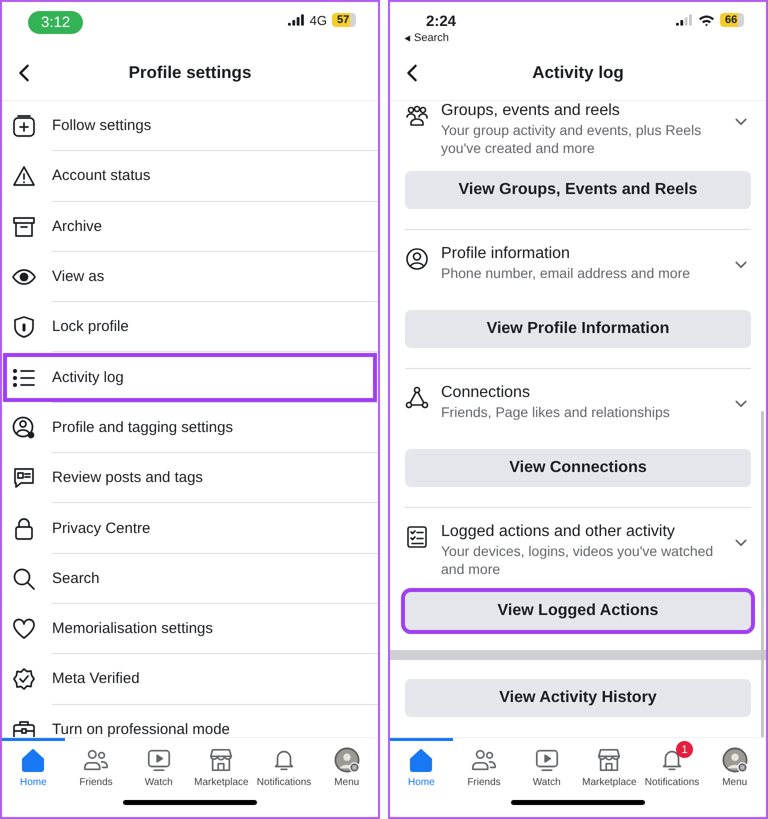 This screenshot has height=819, width=768. I want to click on archive-icon, so click(24, 226).